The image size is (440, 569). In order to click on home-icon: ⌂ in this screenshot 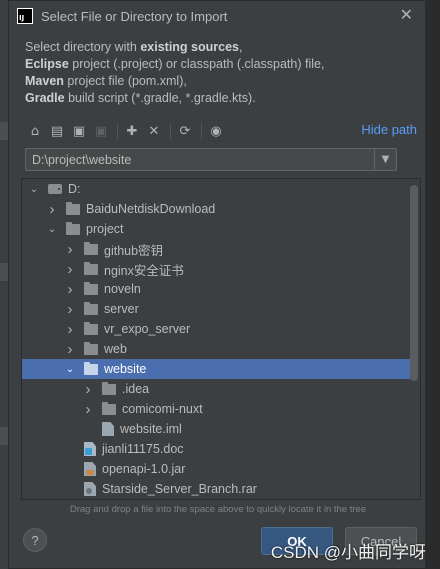, I will do `click(35, 131)`.